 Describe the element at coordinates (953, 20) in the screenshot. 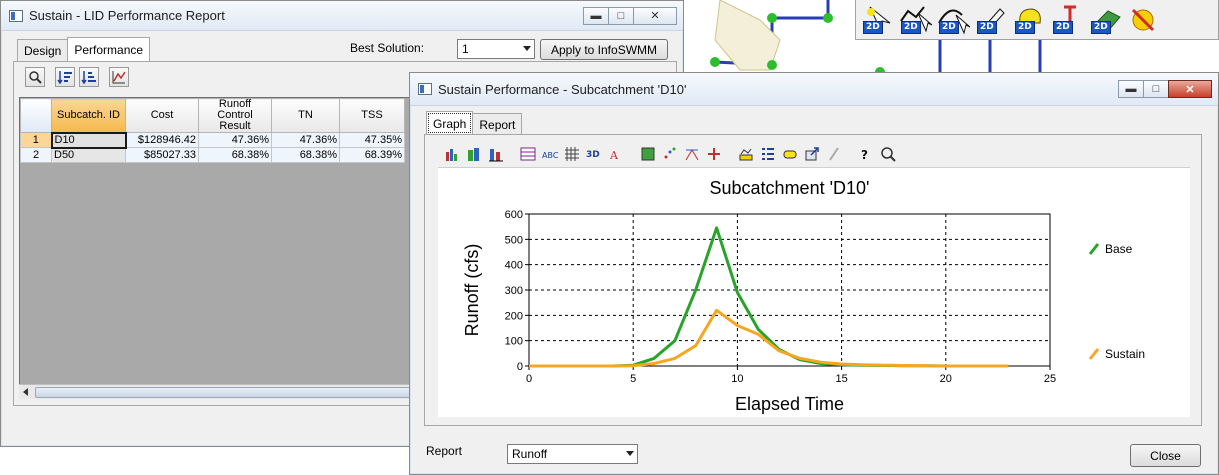

I see `link-2d-icon: 2D` at that location.